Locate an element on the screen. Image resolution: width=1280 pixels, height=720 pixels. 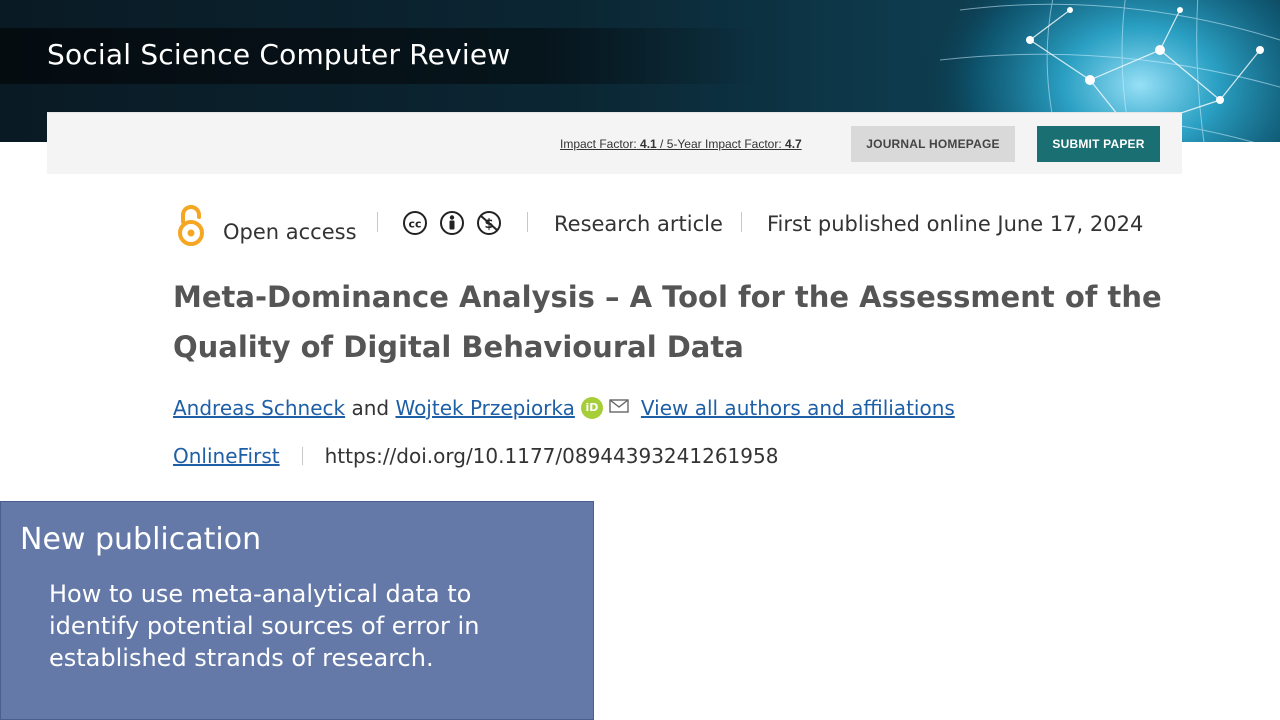
published-date-label: First published online June 17, 2024 is located at coordinates (955, 224).